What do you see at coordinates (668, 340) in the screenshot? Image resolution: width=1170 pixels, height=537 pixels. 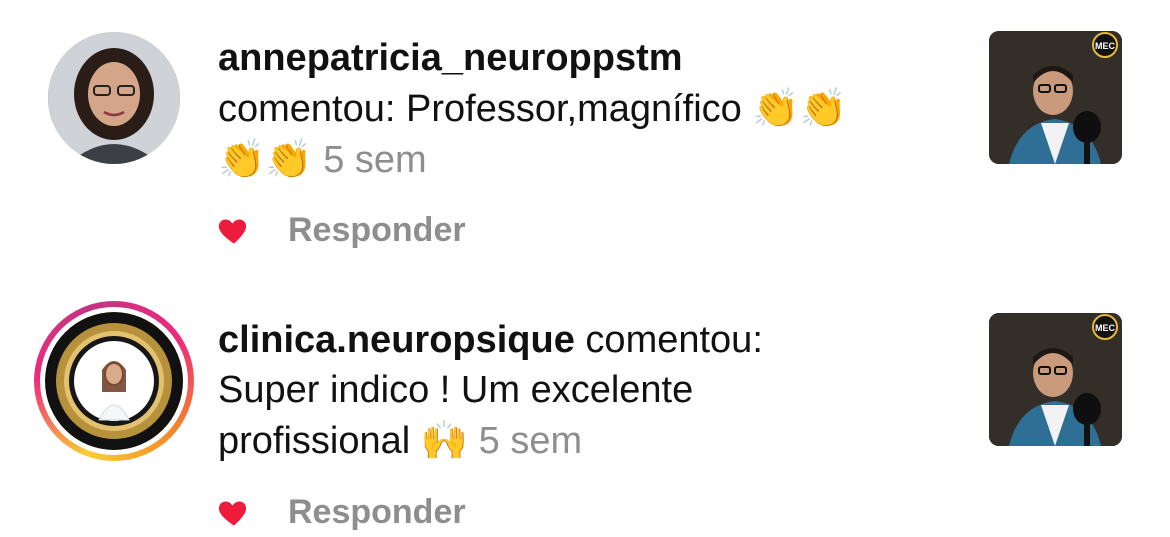 I see `comment-text: comentou:` at bounding box center [668, 340].